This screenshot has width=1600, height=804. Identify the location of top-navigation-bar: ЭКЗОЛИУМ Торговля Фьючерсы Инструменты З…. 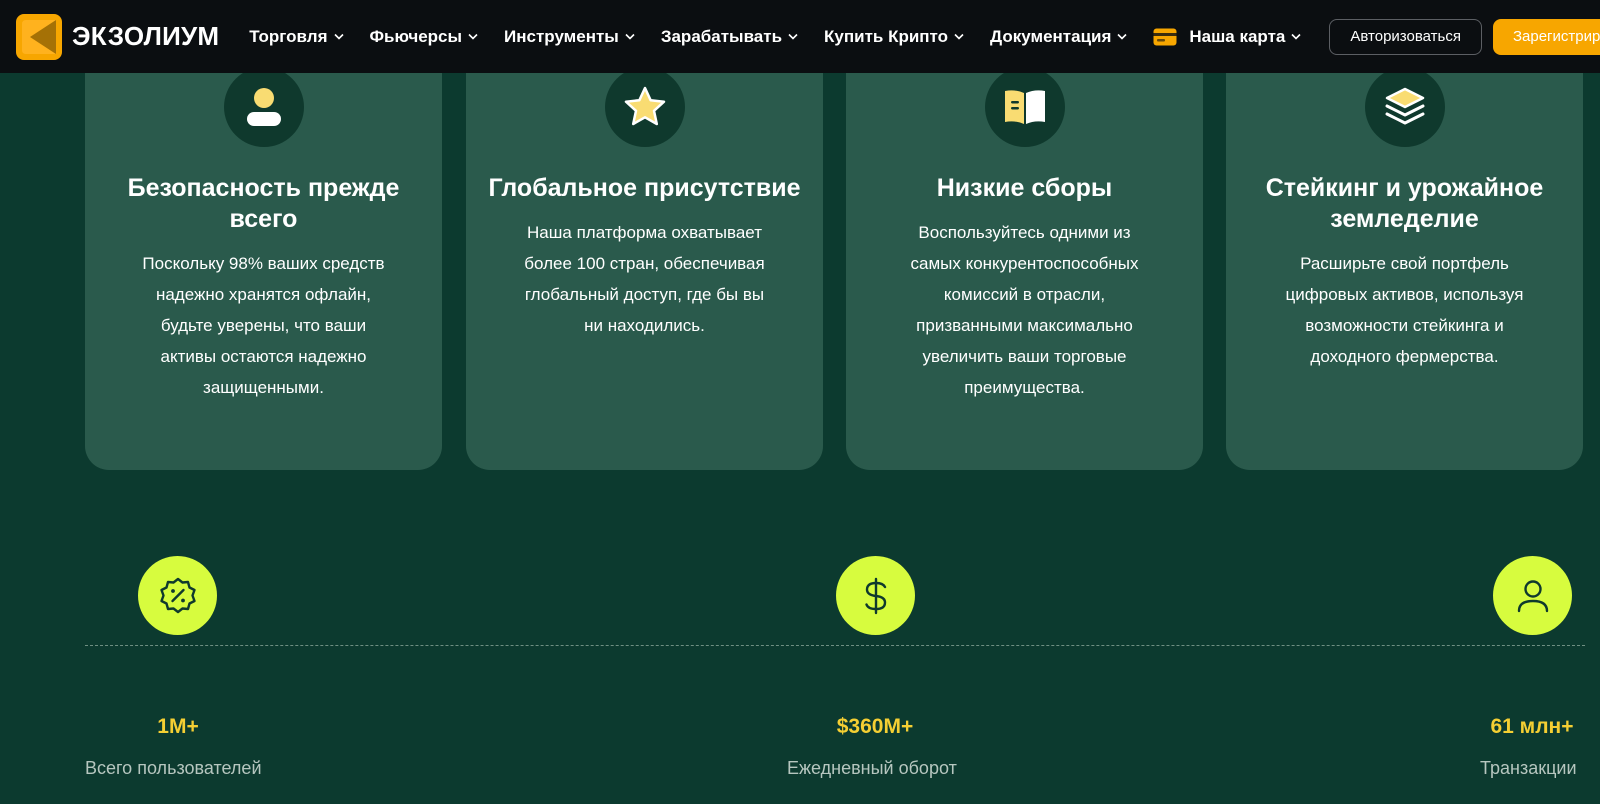
(800, 36).